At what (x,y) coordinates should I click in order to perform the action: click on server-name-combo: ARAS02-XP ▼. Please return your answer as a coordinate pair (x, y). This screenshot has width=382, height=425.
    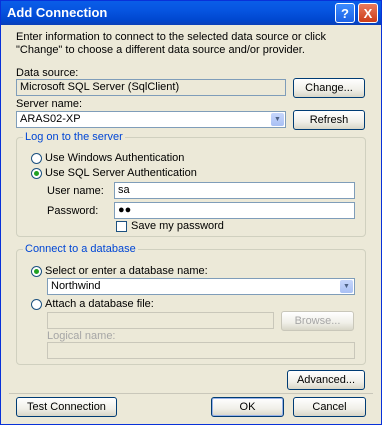
    Looking at the image, I should click on (151, 119).